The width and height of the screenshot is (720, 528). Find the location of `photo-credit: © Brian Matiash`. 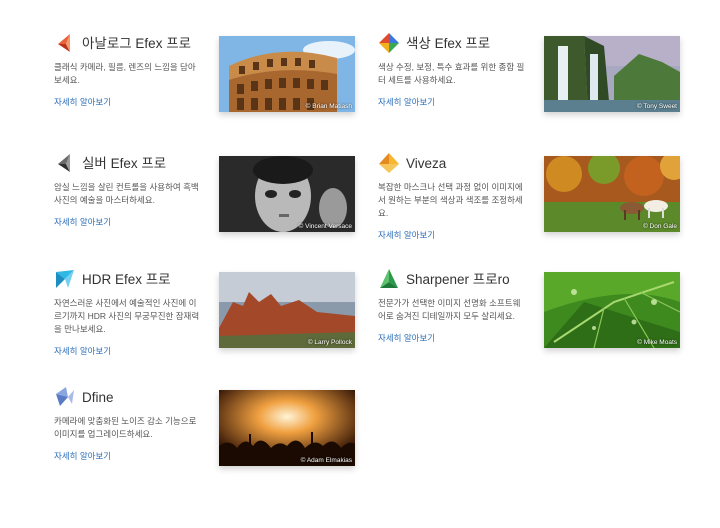

photo-credit: © Brian Matiash is located at coordinates (328, 106).